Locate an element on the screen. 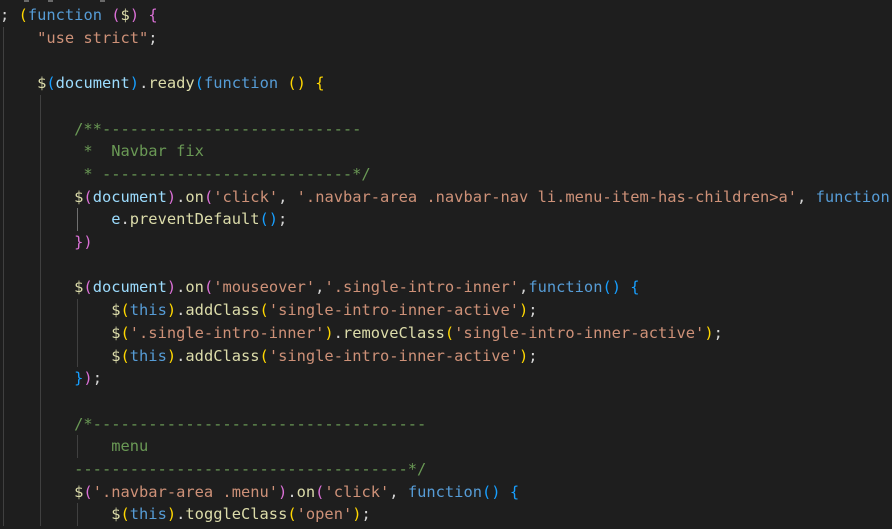  code-line: * ---------------------------*/ is located at coordinates (185, 174).